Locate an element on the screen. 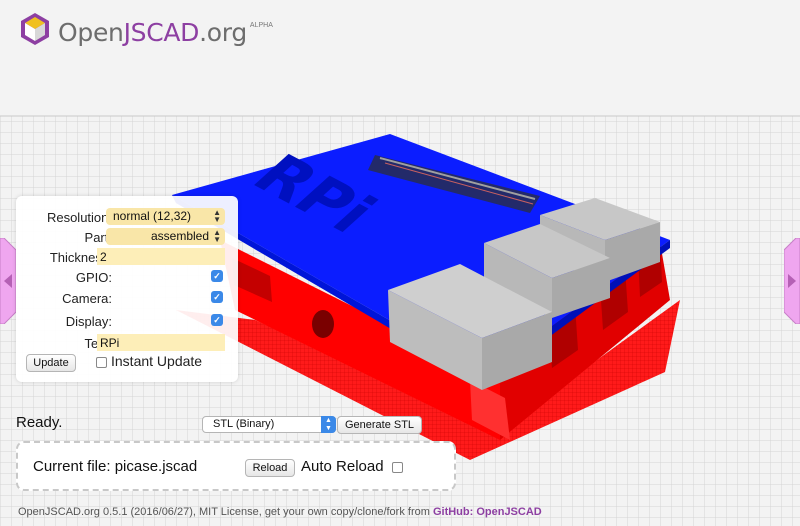 This screenshot has width=800, height=526. alpha-badge: ALPHA is located at coordinates (261, 25).